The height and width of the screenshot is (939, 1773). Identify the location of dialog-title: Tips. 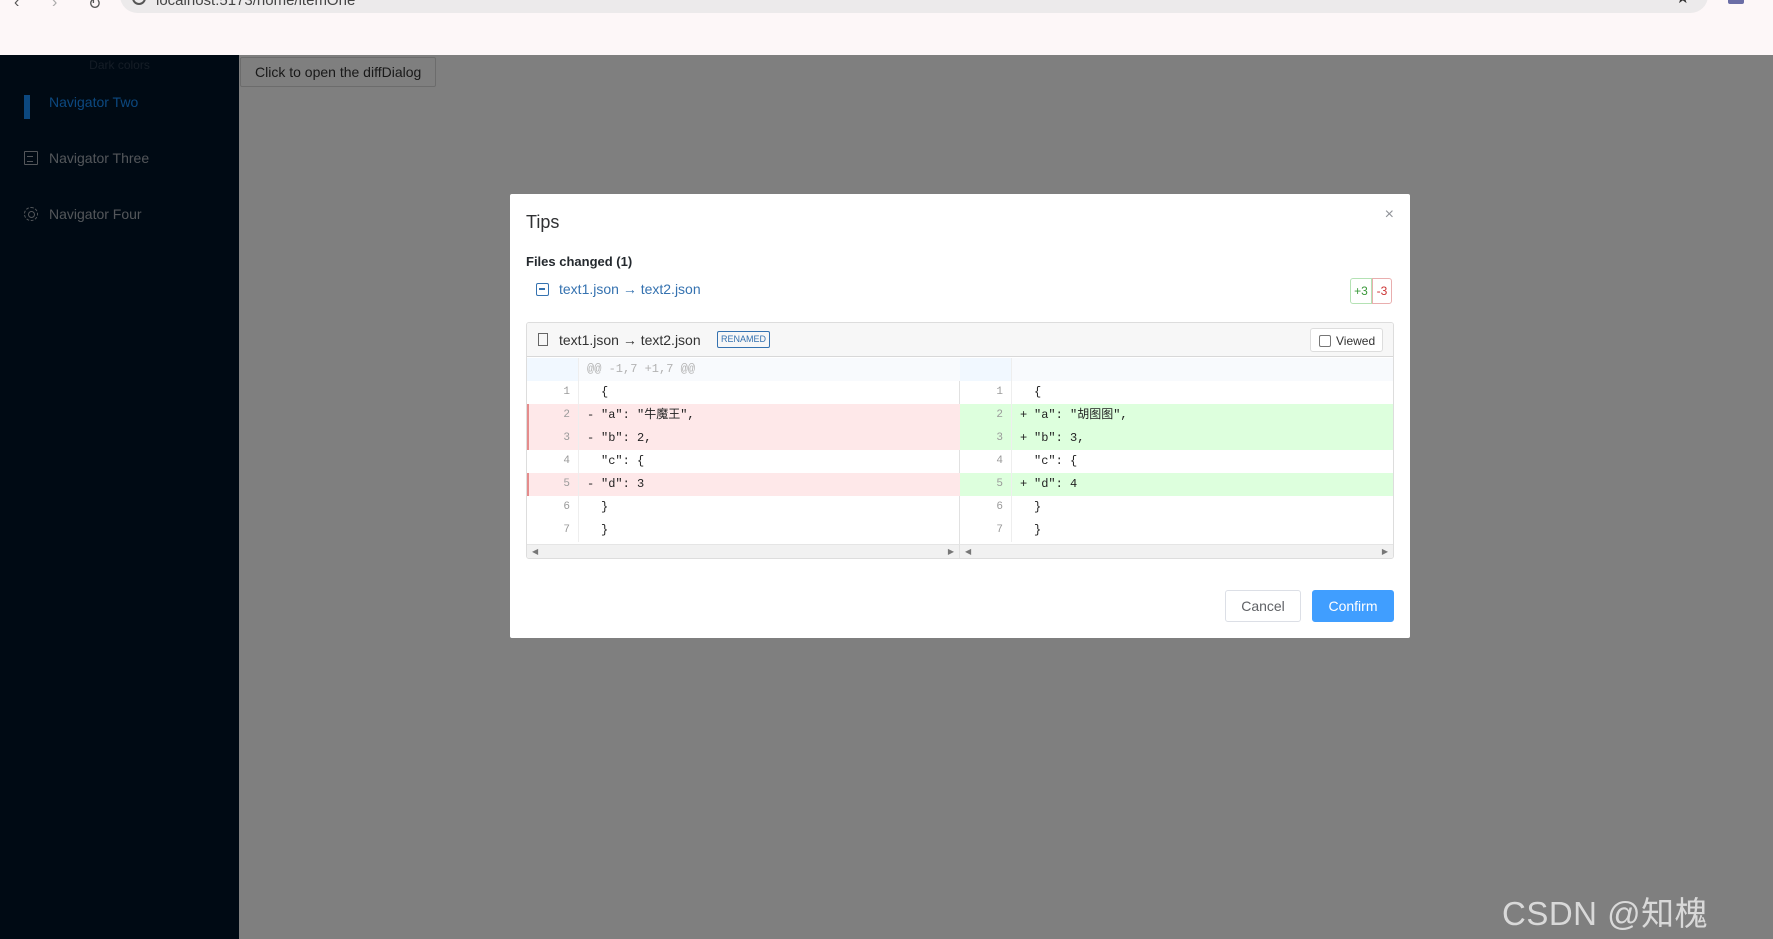
(543, 222).